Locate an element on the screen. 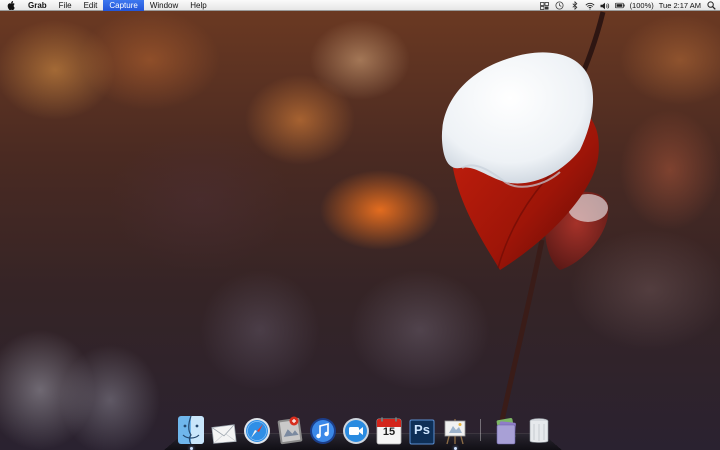 The height and width of the screenshot is (450, 720). calendar-day-label: 15 is located at coordinates (389, 432).